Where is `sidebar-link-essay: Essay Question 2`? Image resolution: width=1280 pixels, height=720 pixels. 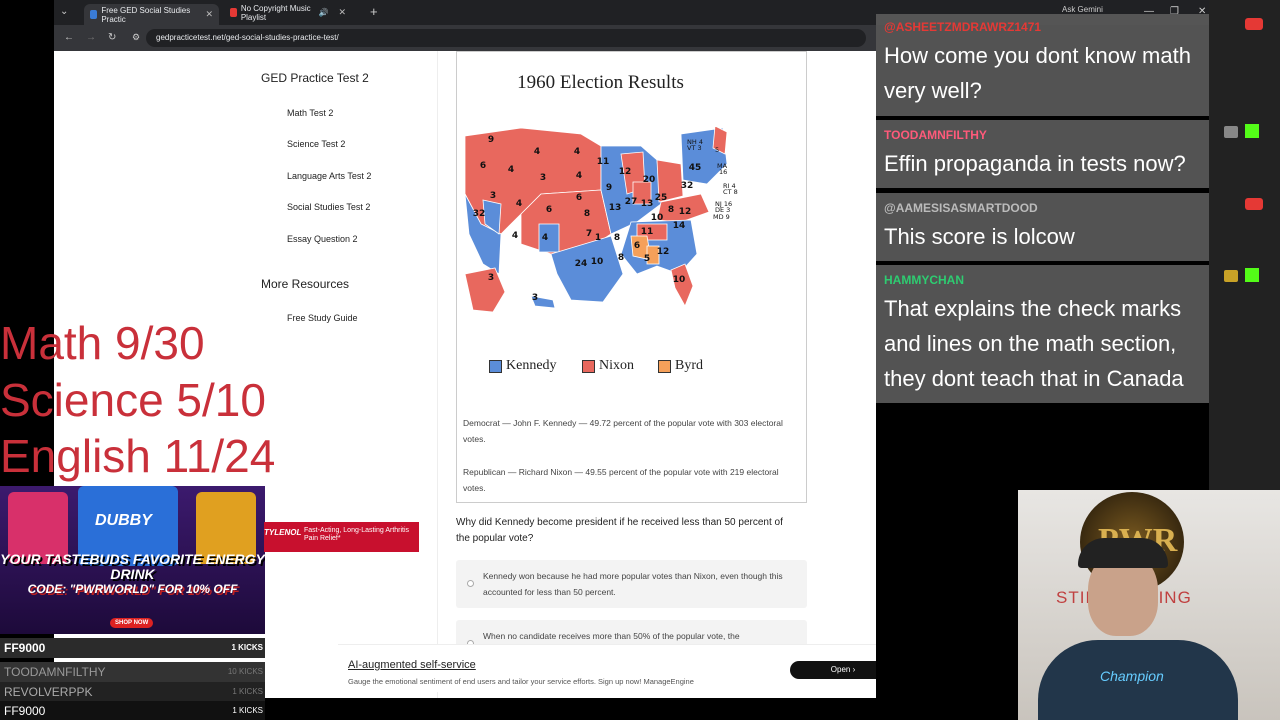
sidebar-link-essay: Essay Question 2 is located at coordinates (322, 239).